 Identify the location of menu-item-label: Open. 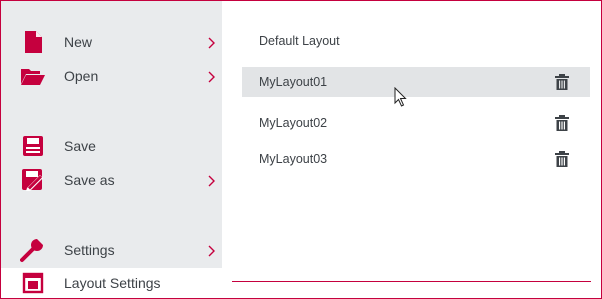
(81, 76).